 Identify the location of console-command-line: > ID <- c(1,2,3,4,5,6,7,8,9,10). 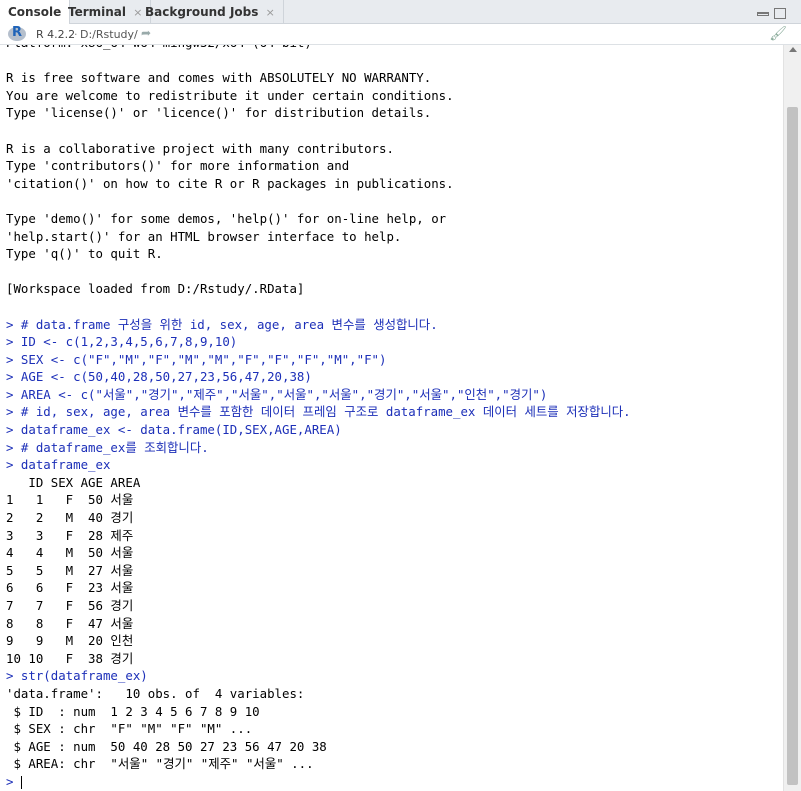
(122, 342).